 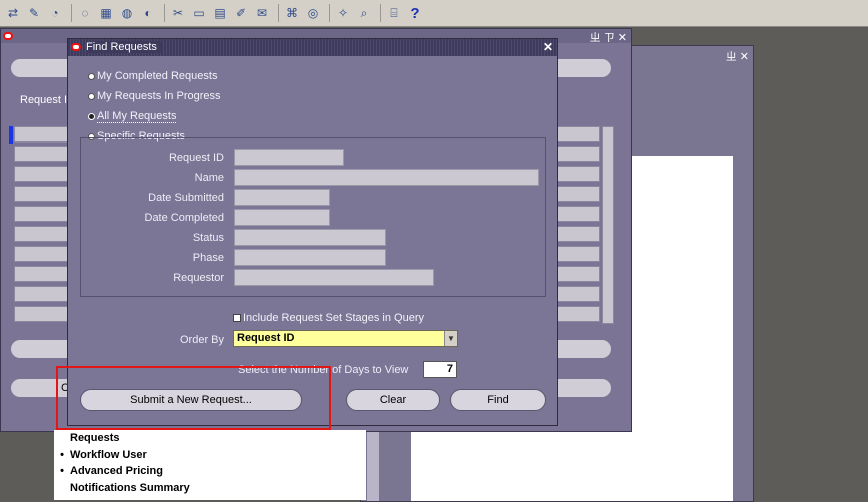 What do you see at coordinates (608, 37) in the screenshot?
I see `window-controls: ㄓ ㄗ ✕` at bounding box center [608, 37].